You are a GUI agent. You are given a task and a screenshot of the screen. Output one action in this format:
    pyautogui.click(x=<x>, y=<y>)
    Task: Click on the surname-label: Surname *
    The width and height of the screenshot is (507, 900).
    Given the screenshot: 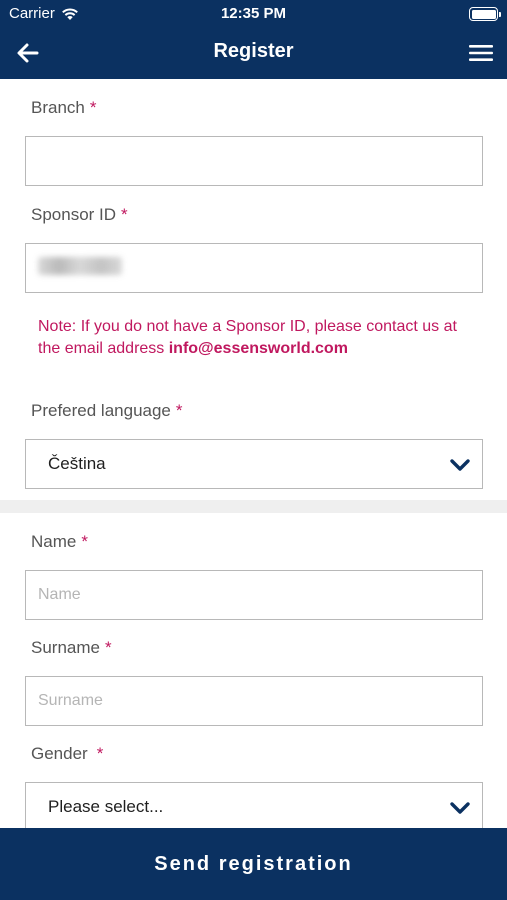 What is the action you would take?
    pyautogui.click(x=71, y=647)
    